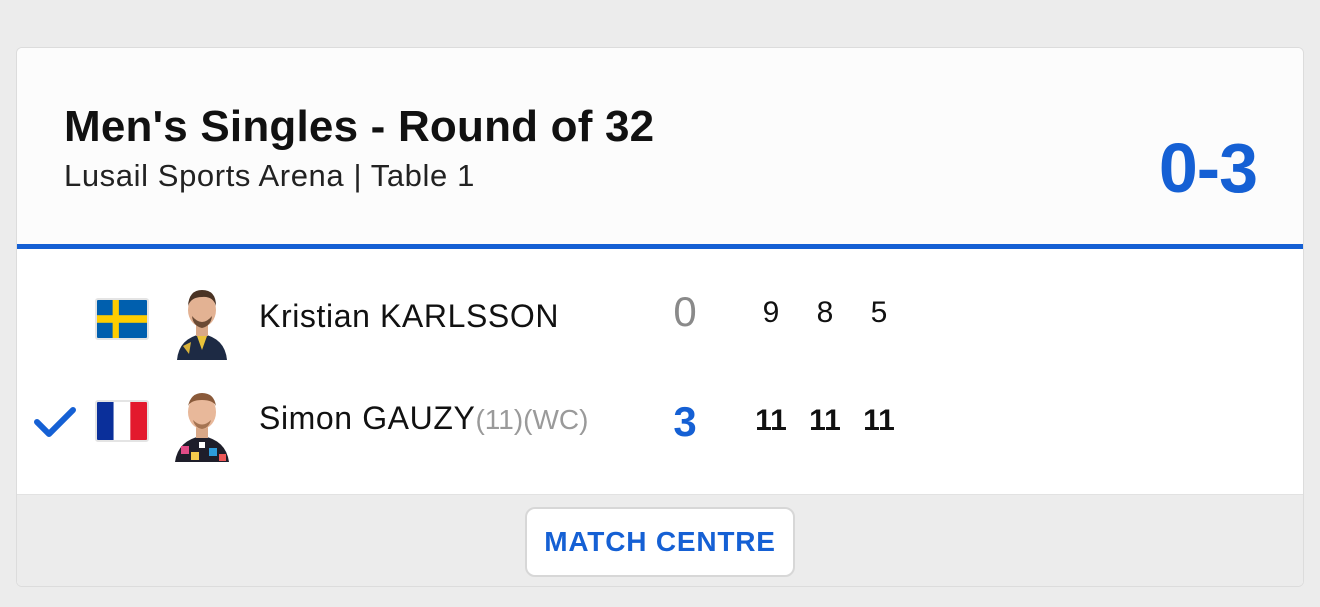 The image size is (1320, 607). What do you see at coordinates (771, 312) in the screenshot?
I see `game-score: 9` at bounding box center [771, 312].